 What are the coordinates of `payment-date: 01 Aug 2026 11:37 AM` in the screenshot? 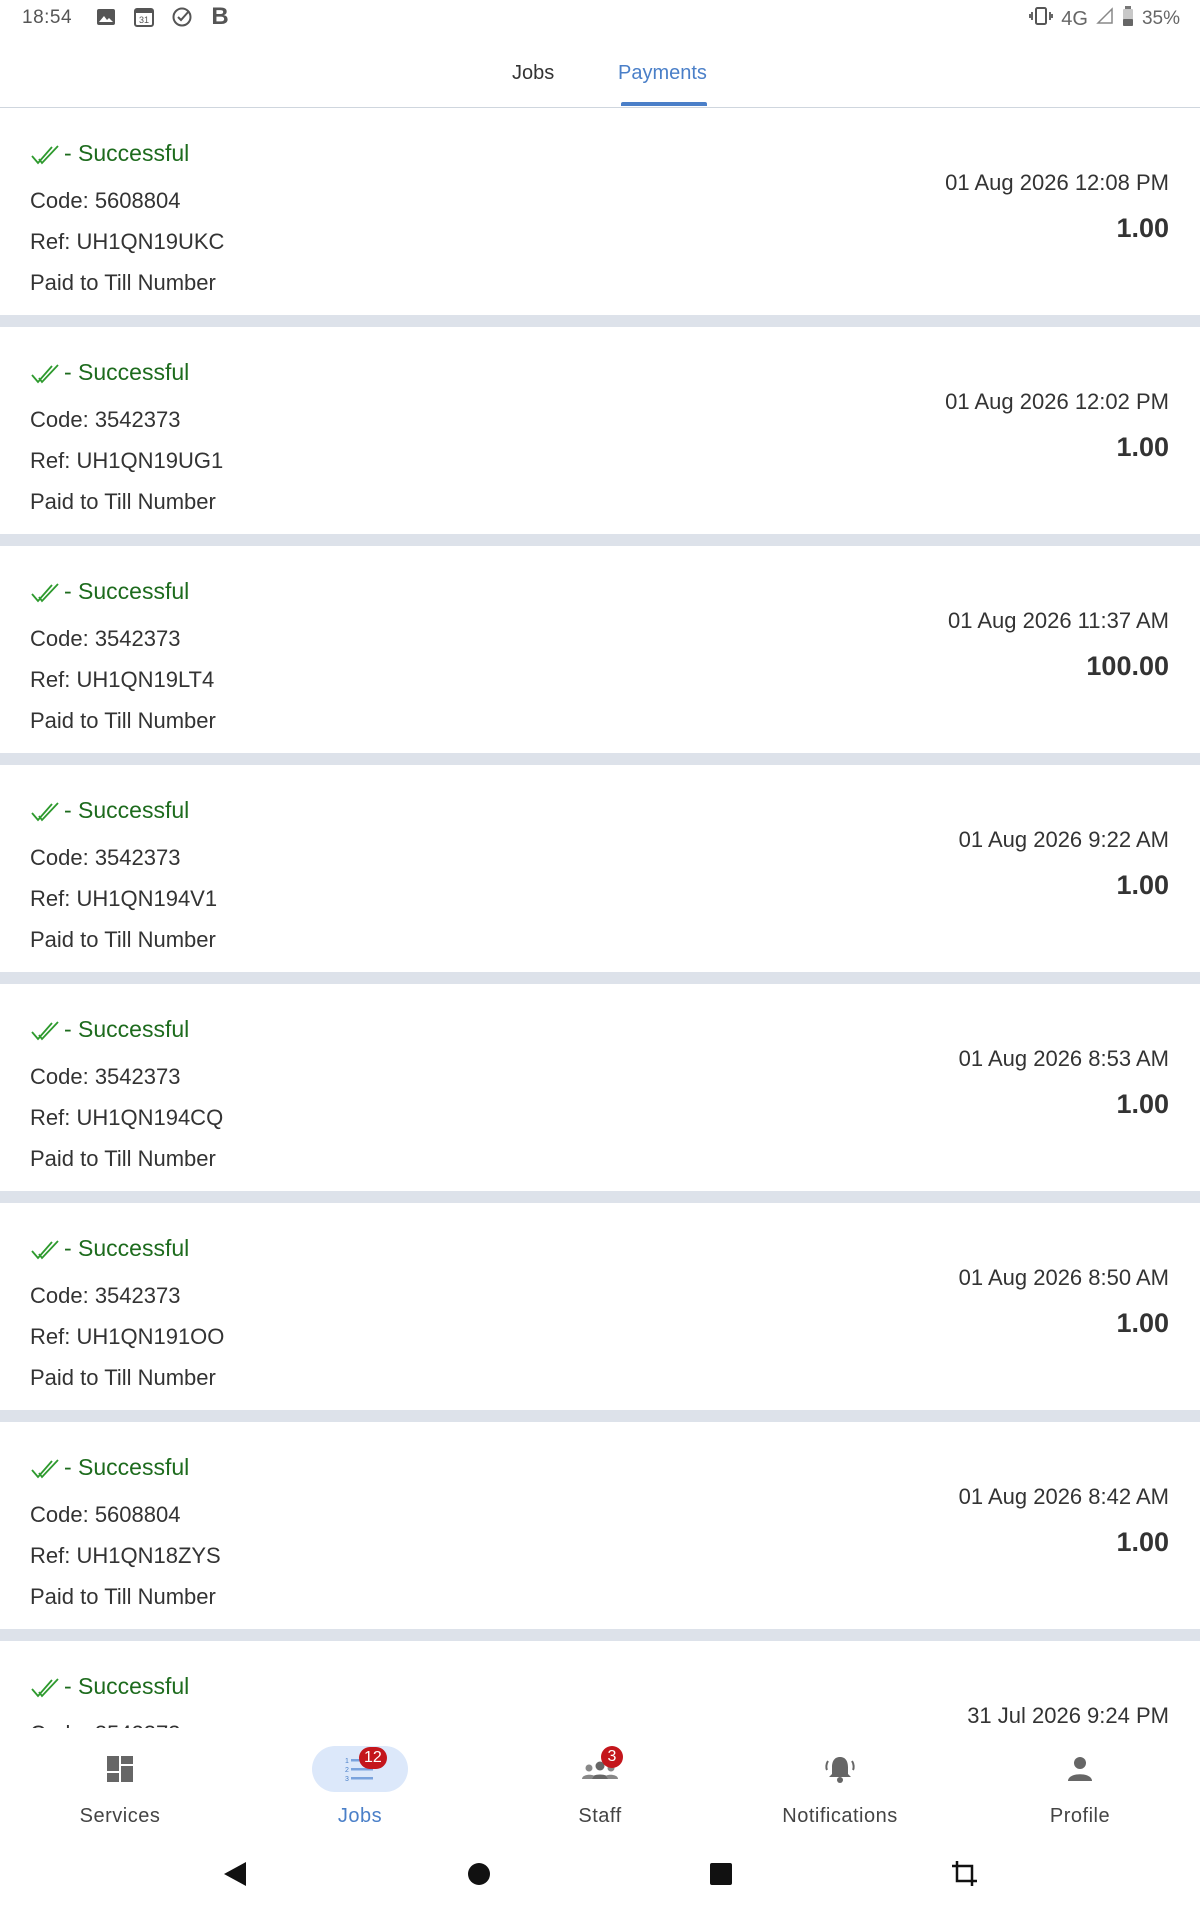 It's located at (1058, 620).